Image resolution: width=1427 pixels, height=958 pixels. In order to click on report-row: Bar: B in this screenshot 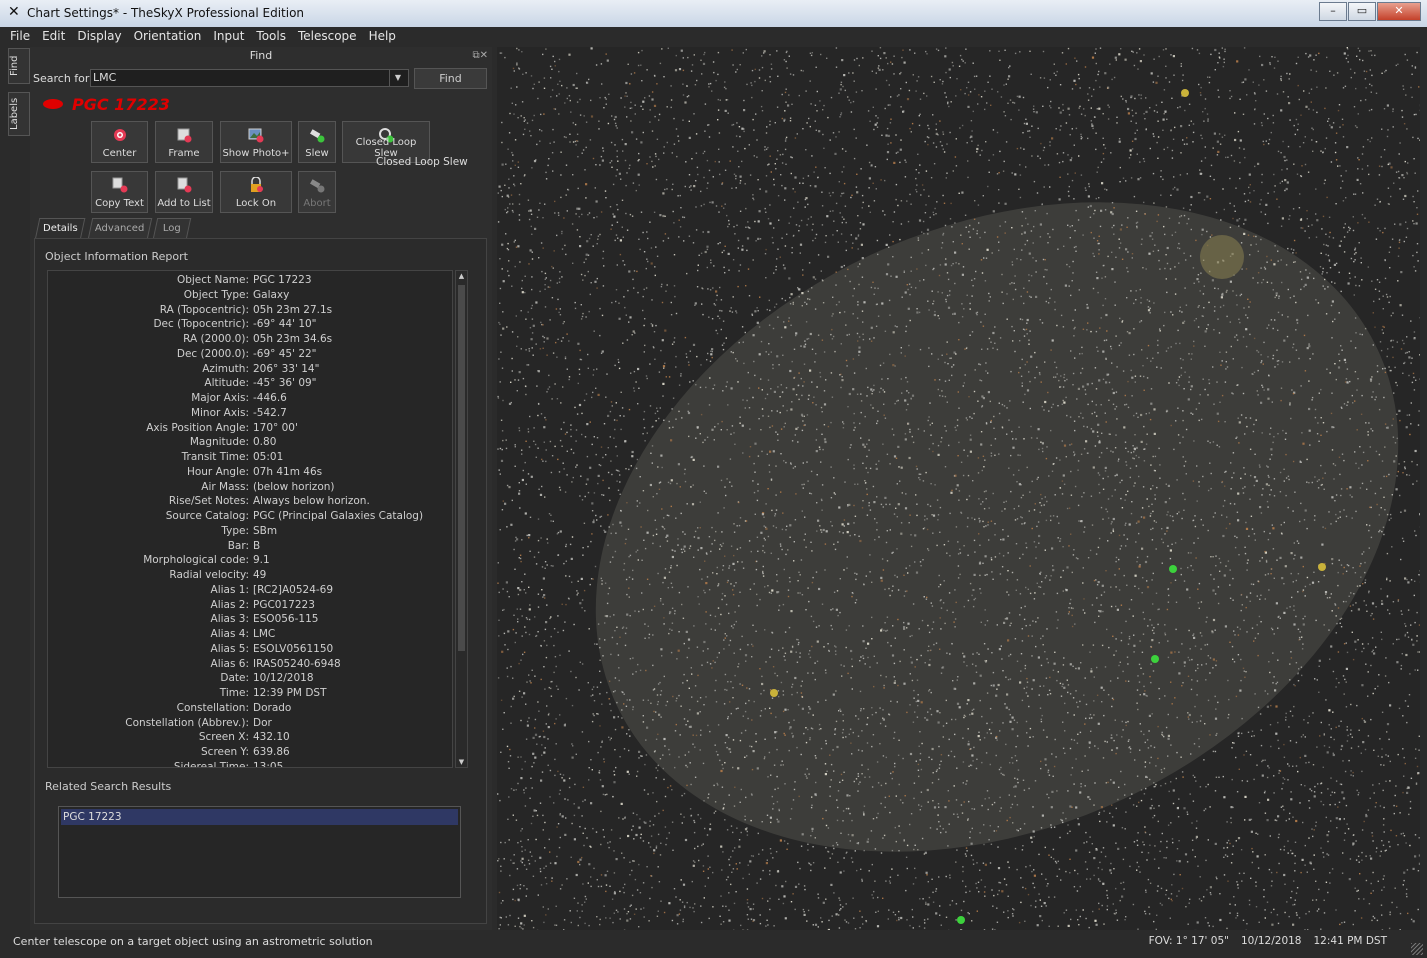, I will do `click(250, 546)`.